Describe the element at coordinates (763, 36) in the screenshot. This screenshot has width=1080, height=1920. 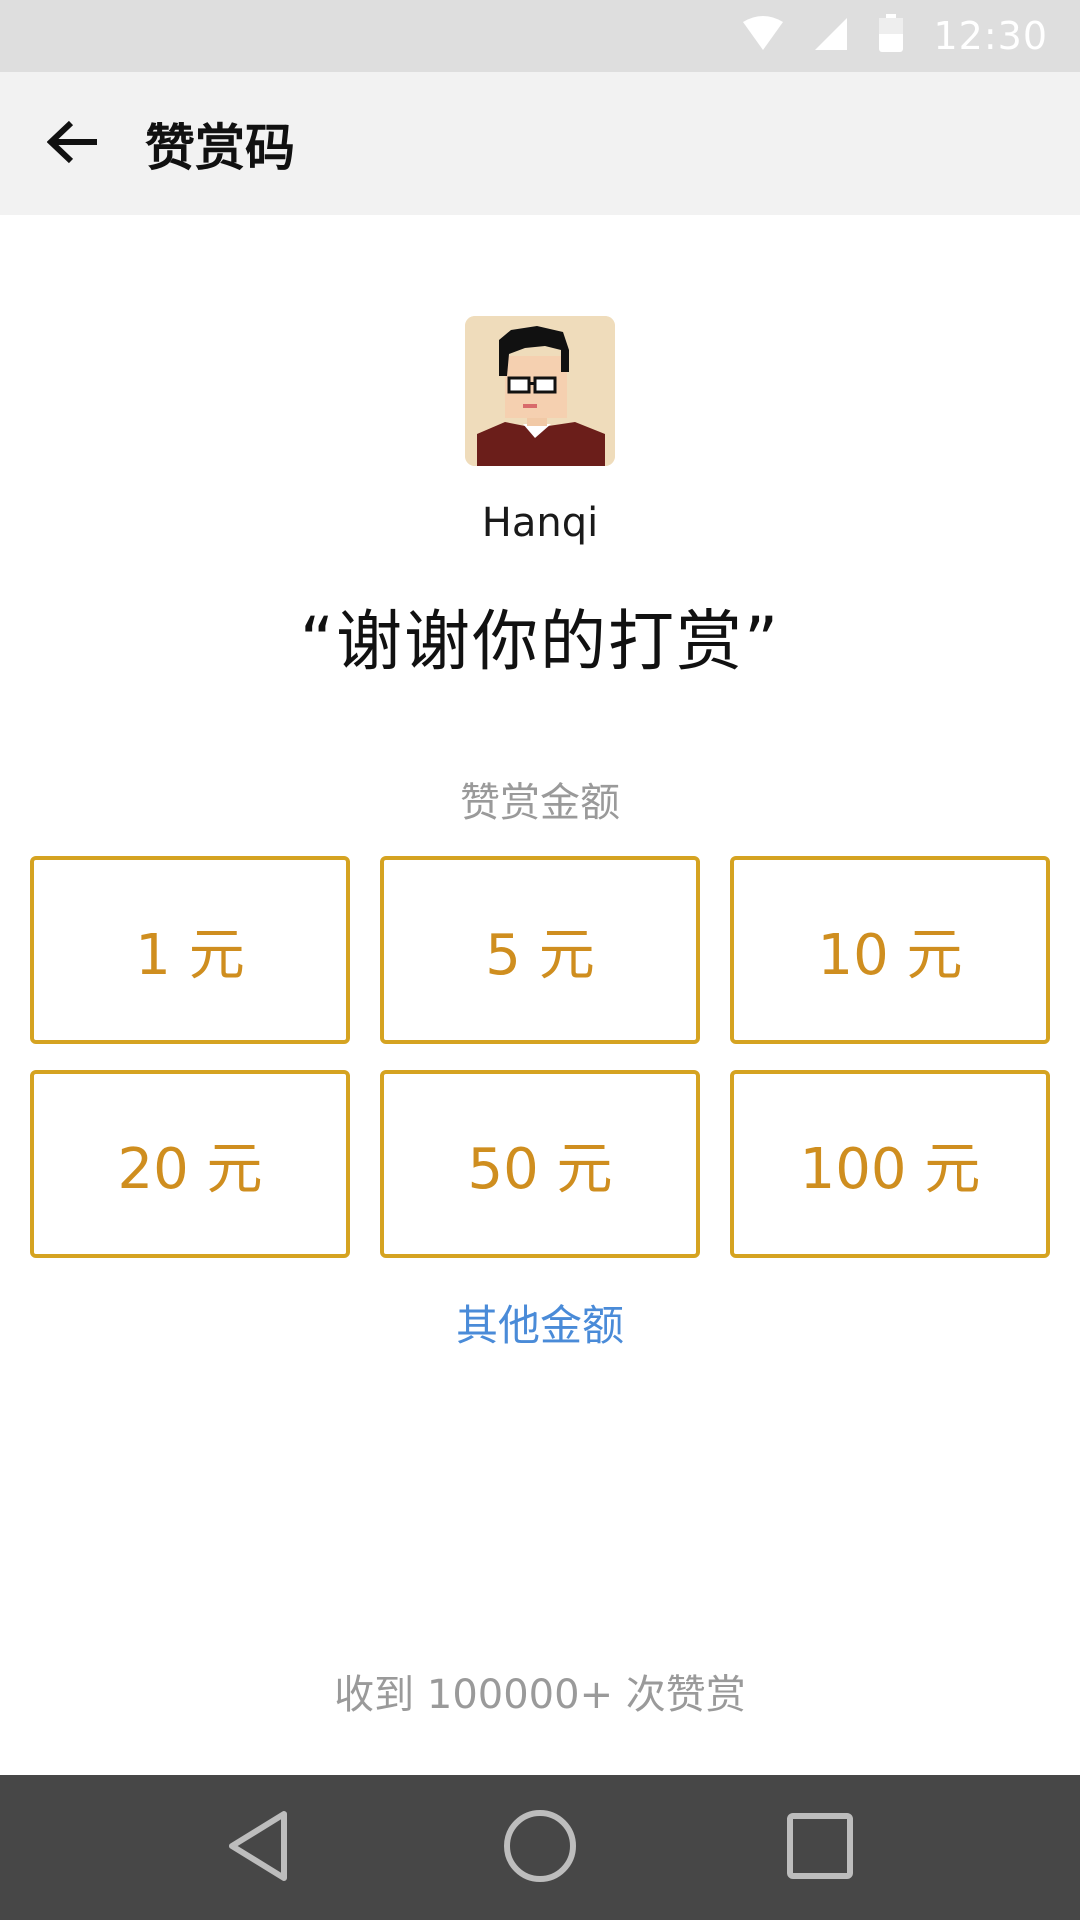
I see `wifi-icon` at that location.